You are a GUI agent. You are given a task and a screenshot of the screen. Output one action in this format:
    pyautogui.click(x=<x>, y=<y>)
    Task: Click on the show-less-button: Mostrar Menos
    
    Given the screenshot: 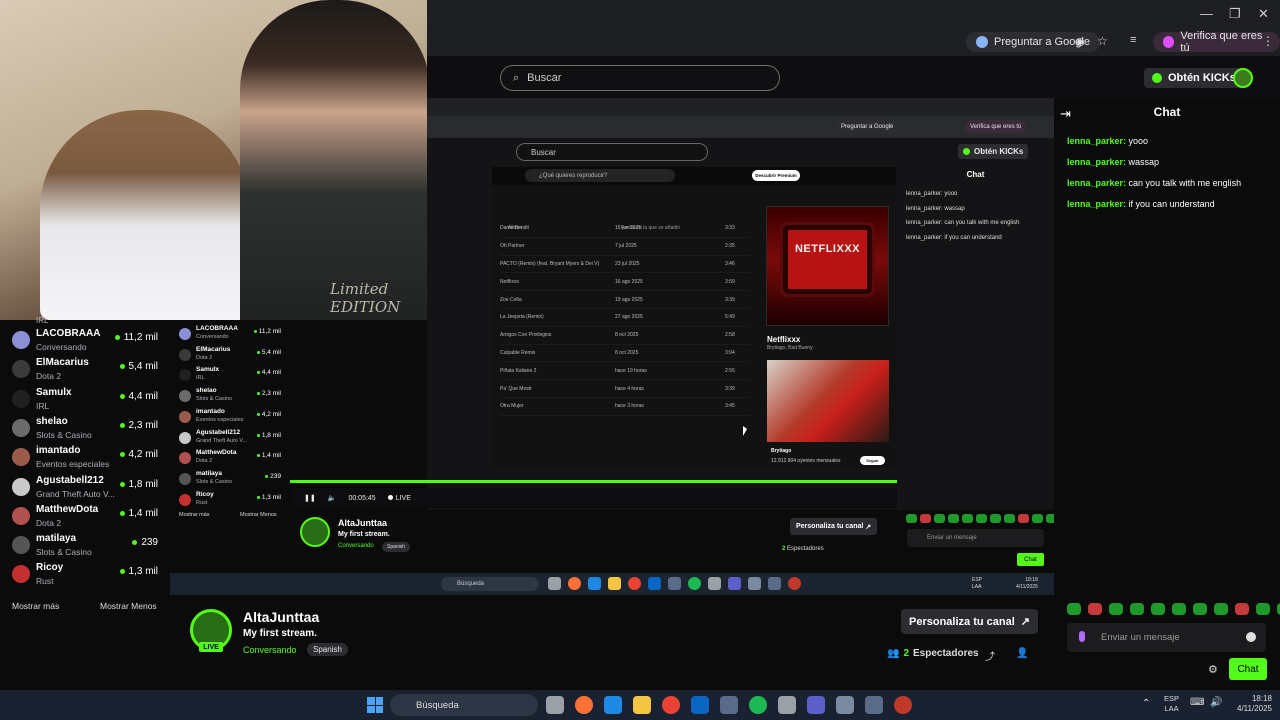 What is the action you would take?
    pyautogui.click(x=128, y=606)
    